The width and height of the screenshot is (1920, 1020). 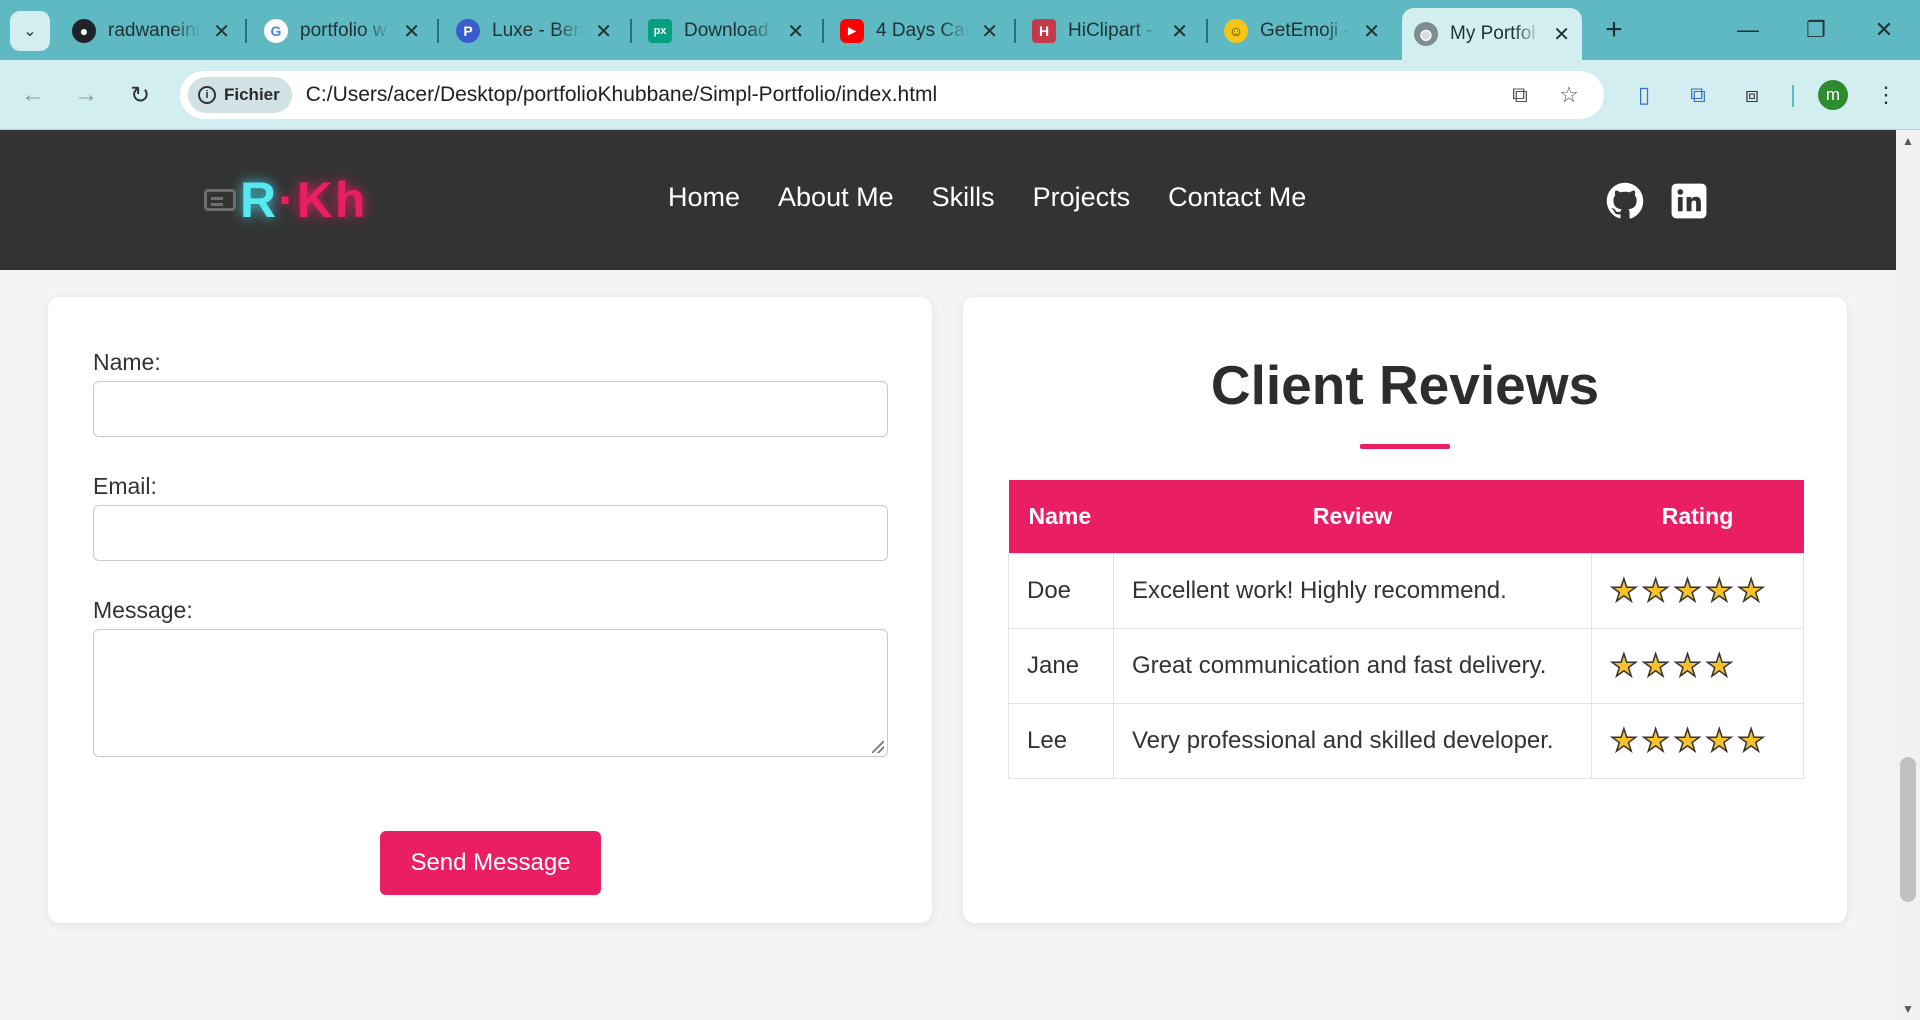 I want to click on star-rating: ★ ★ ★ ★, so click(x=1697, y=665).